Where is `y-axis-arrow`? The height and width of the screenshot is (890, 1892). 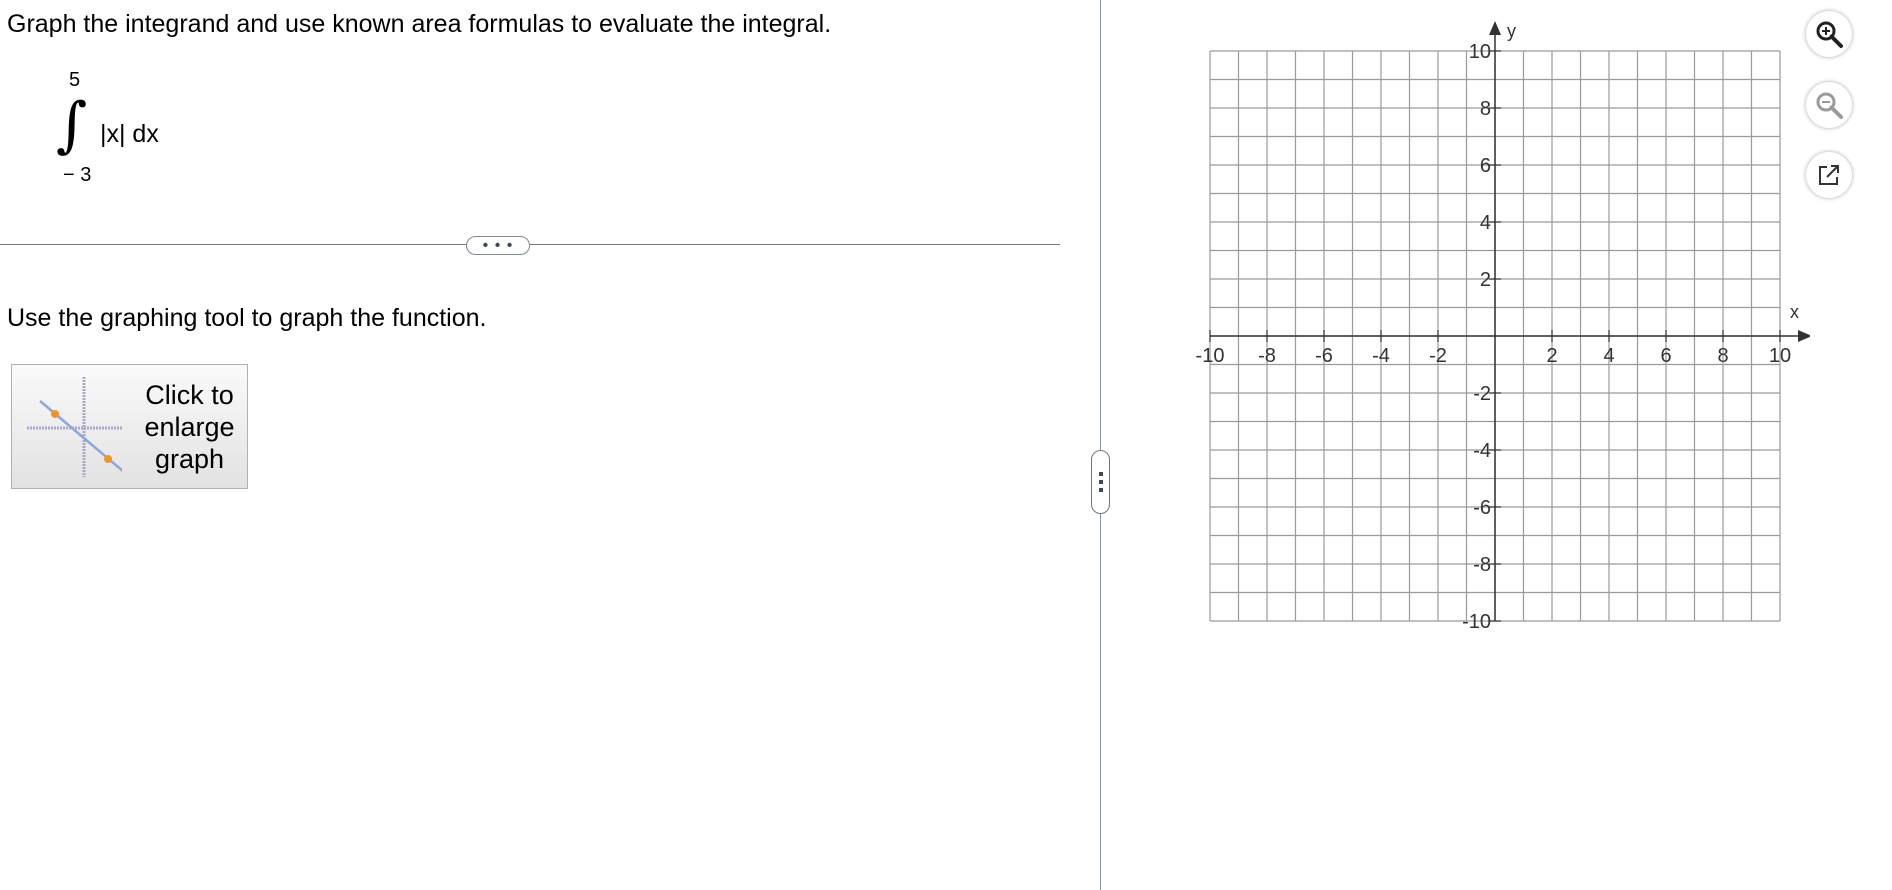 y-axis-arrow is located at coordinates (1495, 28).